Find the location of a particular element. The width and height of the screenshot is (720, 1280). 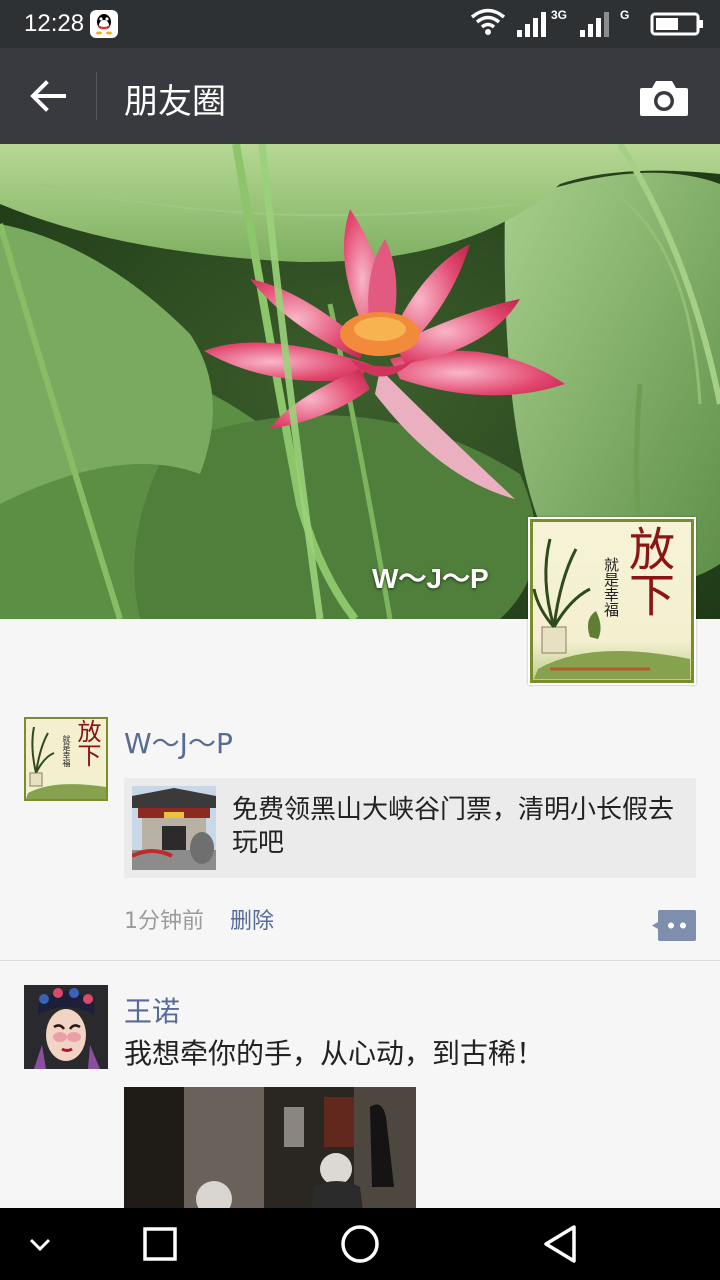

post-avatar is located at coordinates (66, 1027).